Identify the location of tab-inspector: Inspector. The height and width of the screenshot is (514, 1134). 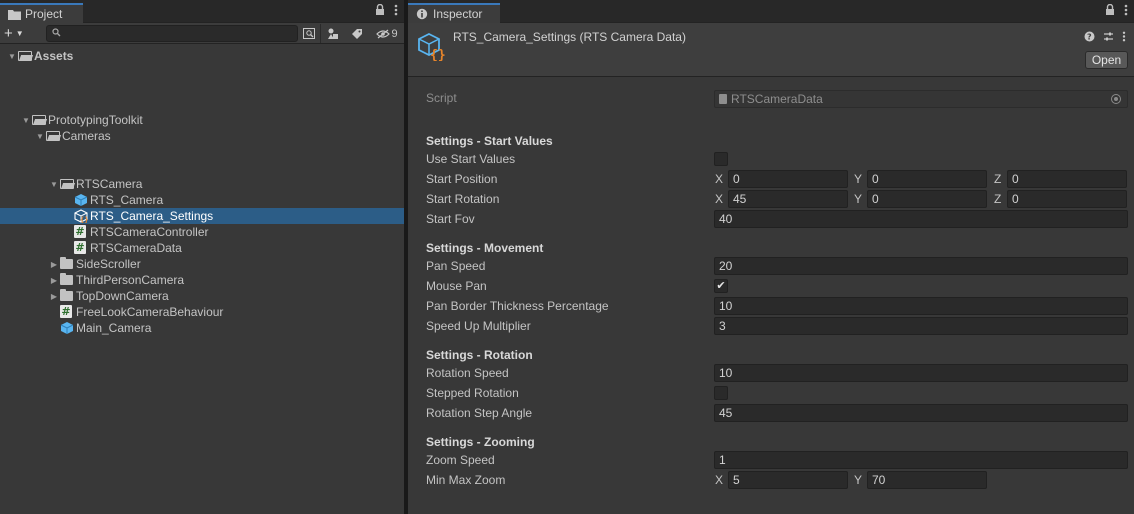
(454, 13).